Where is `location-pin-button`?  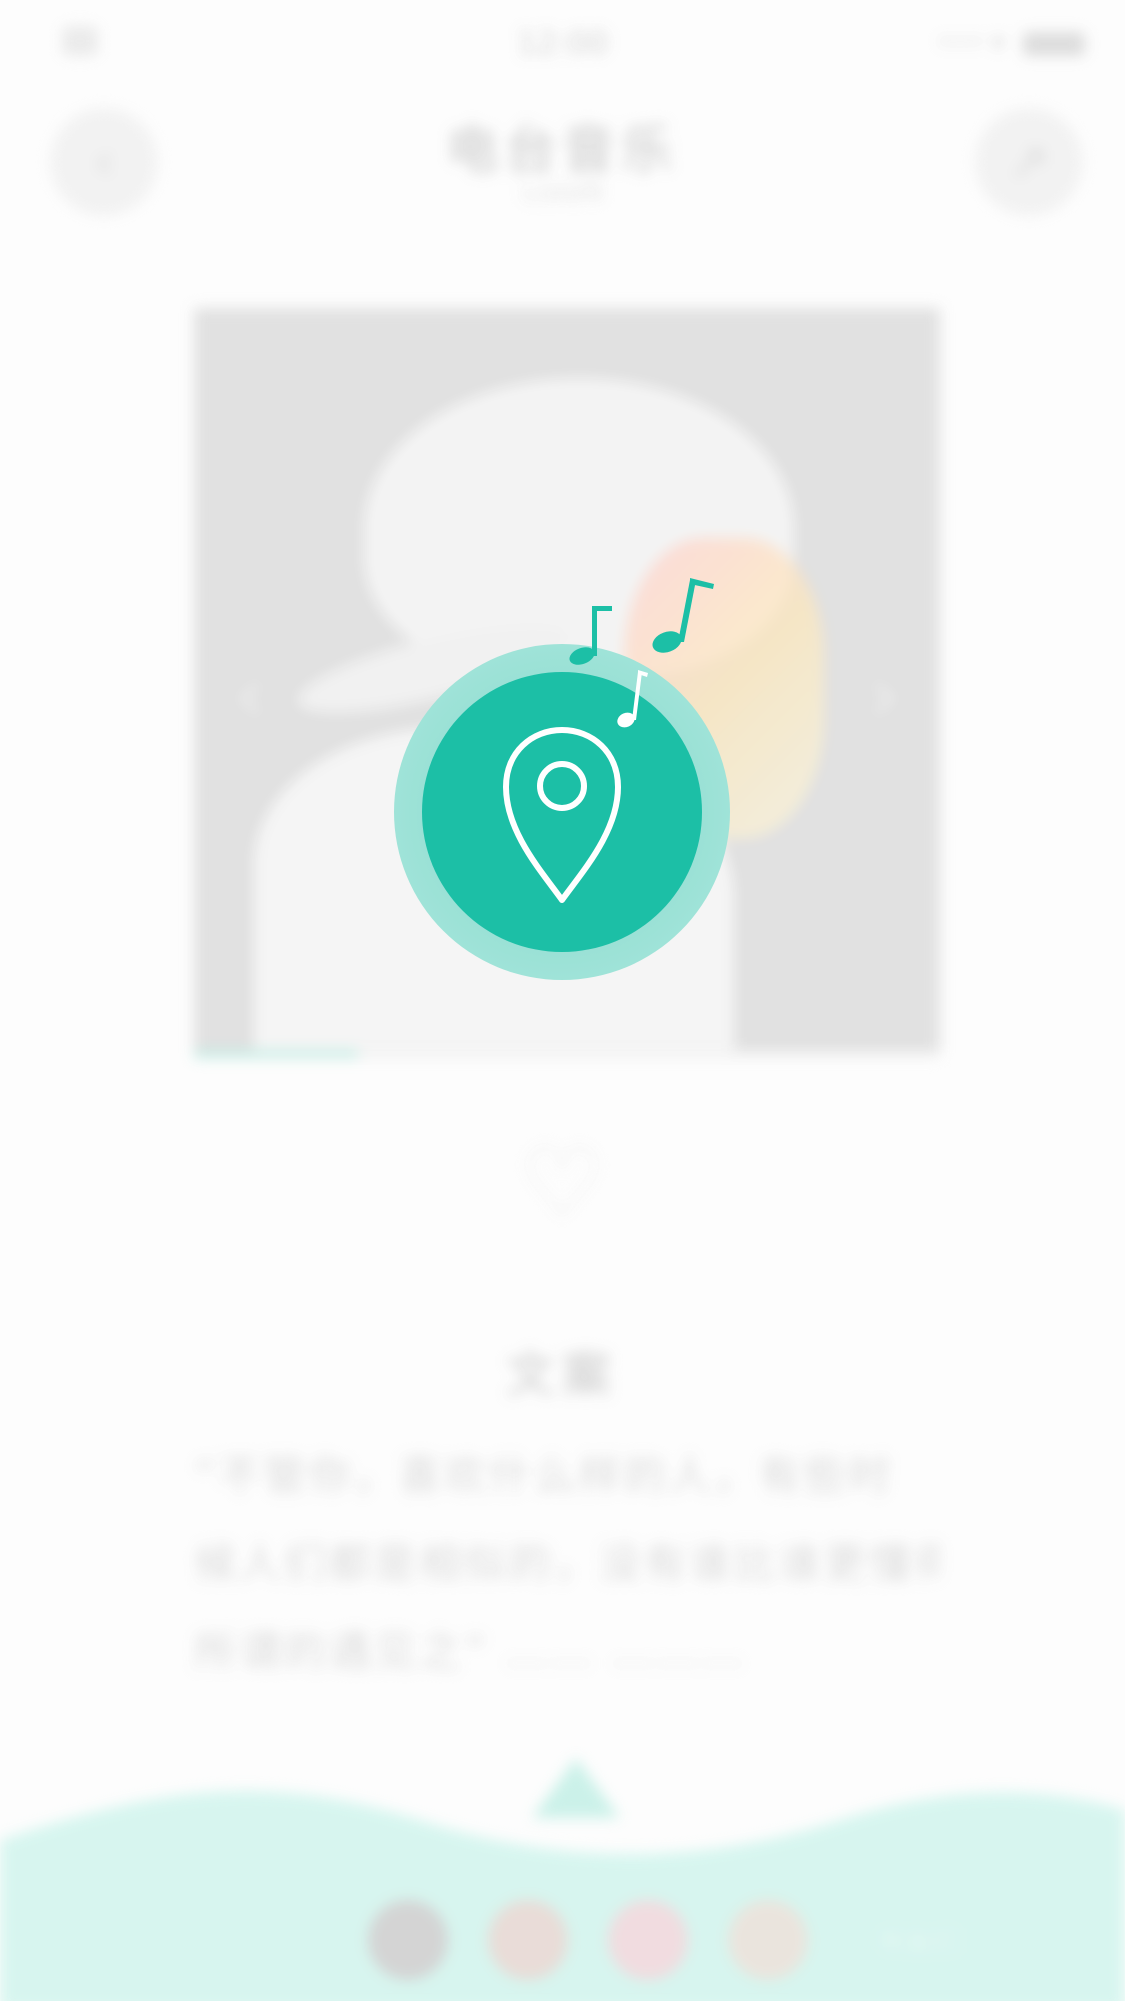 location-pin-button is located at coordinates (562, 812).